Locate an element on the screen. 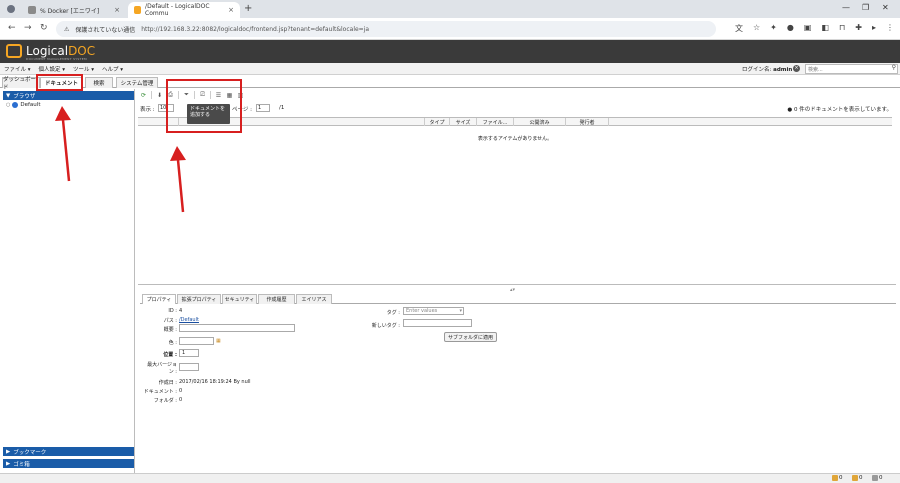 The height and width of the screenshot is (483, 900). max-version-label: 最大バージョ is located at coordinates (162, 365).